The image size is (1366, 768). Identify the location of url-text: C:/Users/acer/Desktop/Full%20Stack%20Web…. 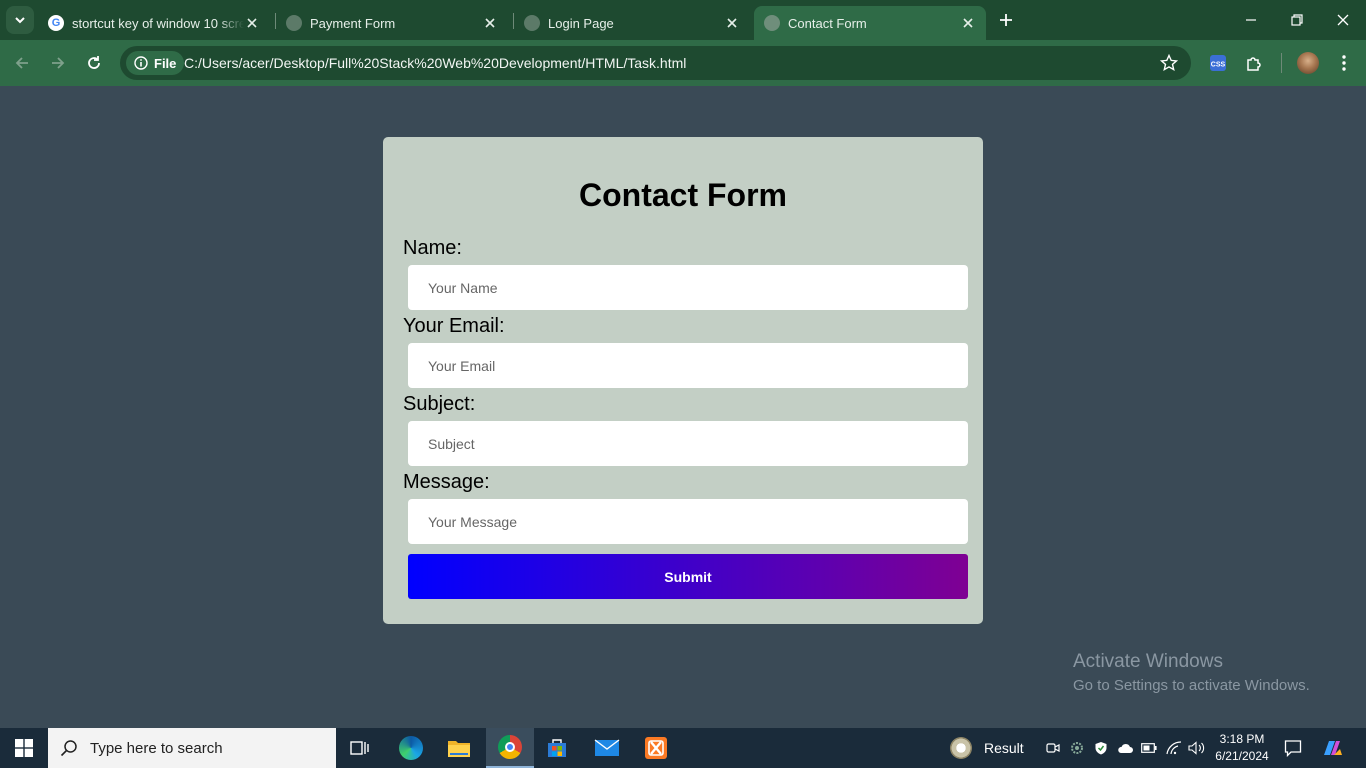
(435, 63).